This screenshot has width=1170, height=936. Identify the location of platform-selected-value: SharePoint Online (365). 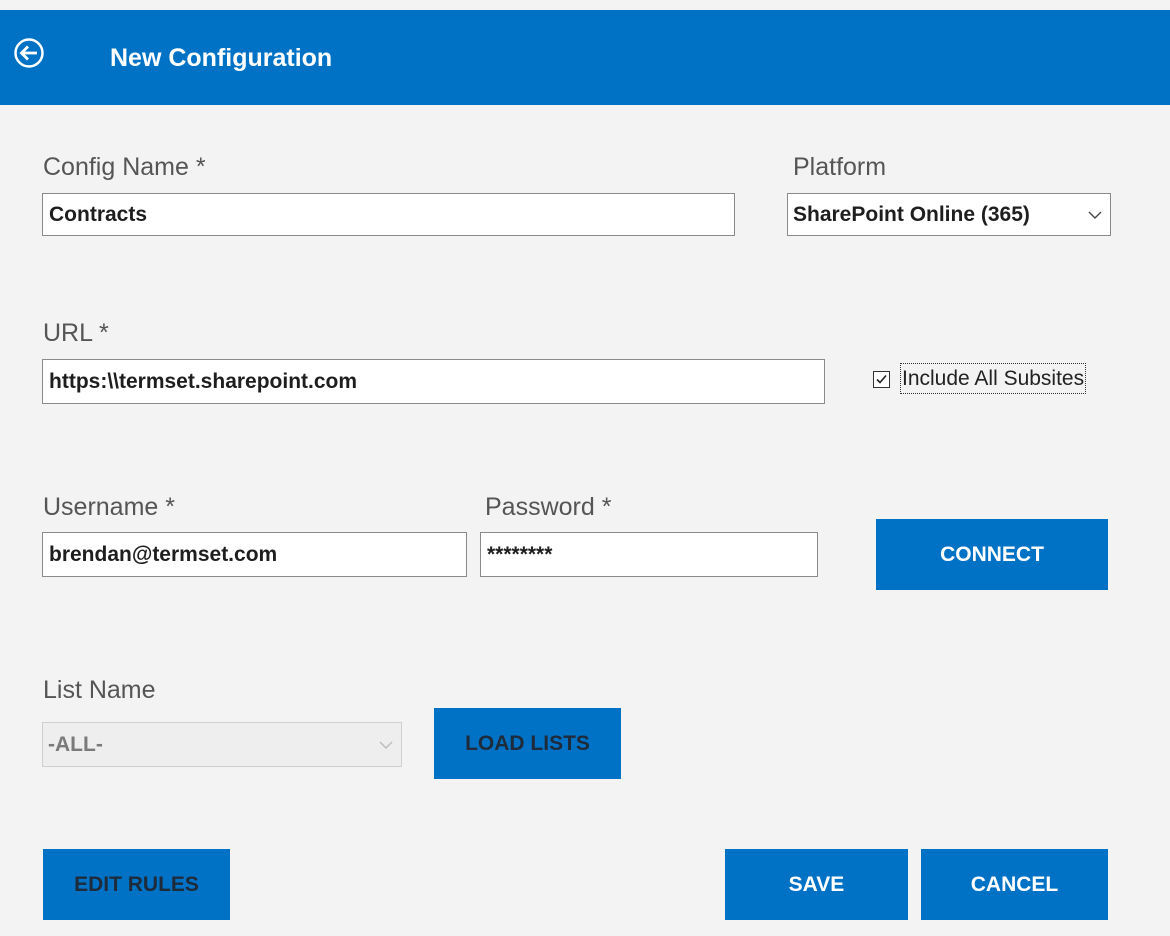
(911, 214).